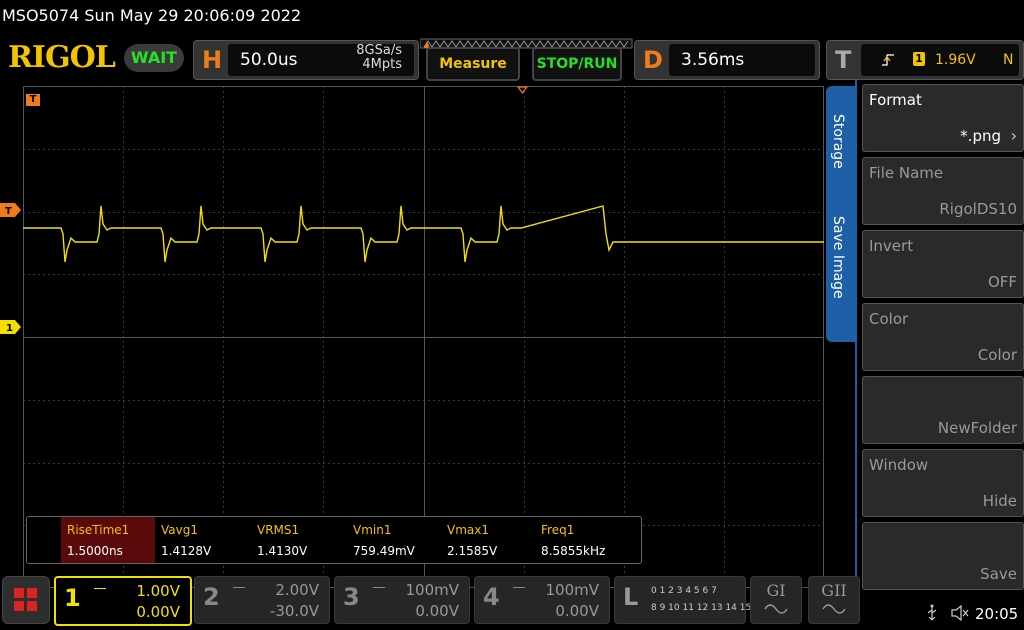 This screenshot has width=1024, height=630. Describe the element at coordinates (888, 60) in the screenshot. I see `rising-edge-icon` at that location.